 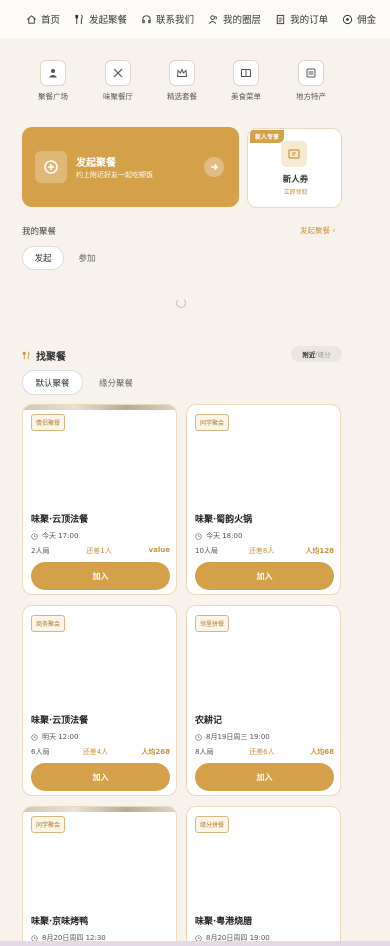 I want to click on meal-card: 缘分拼餐 味聚·粤港烧腊 8月20日周四 19:00, so click(x=263, y=876).